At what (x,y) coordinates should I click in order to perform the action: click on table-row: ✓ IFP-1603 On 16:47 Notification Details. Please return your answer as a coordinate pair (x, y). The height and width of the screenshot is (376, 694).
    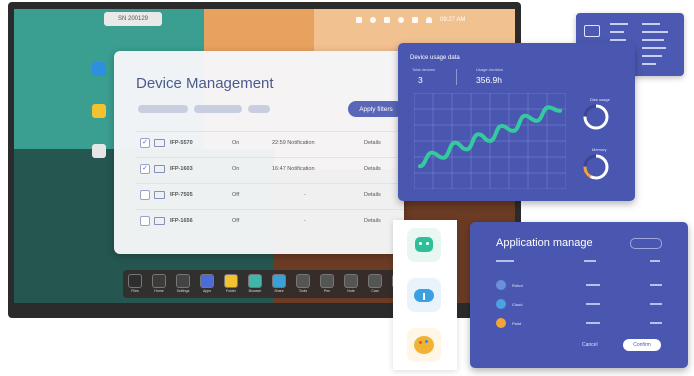
    Looking at the image, I should click on (270, 168).